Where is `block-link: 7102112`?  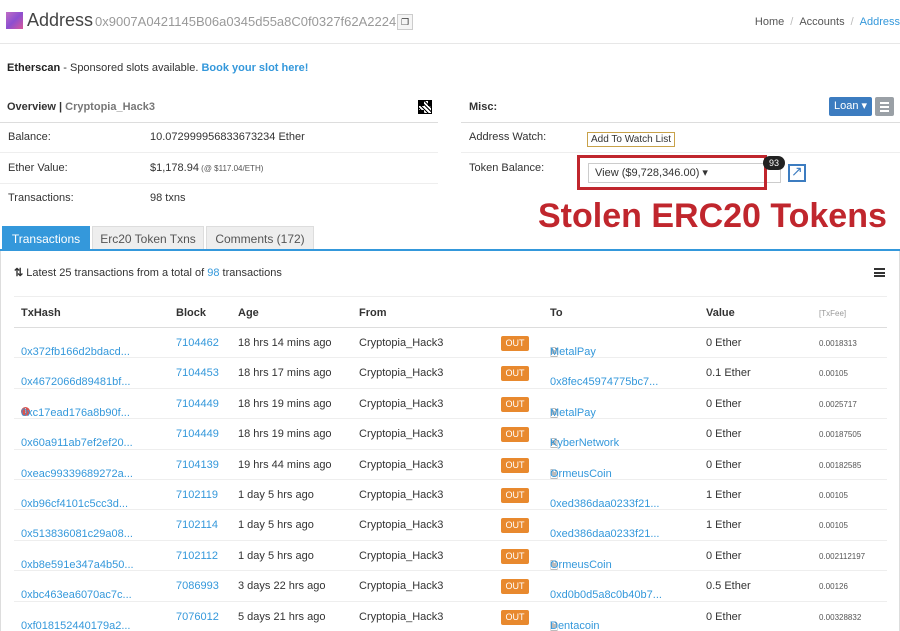
block-link: 7102112 is located at coordinates (197, 556).